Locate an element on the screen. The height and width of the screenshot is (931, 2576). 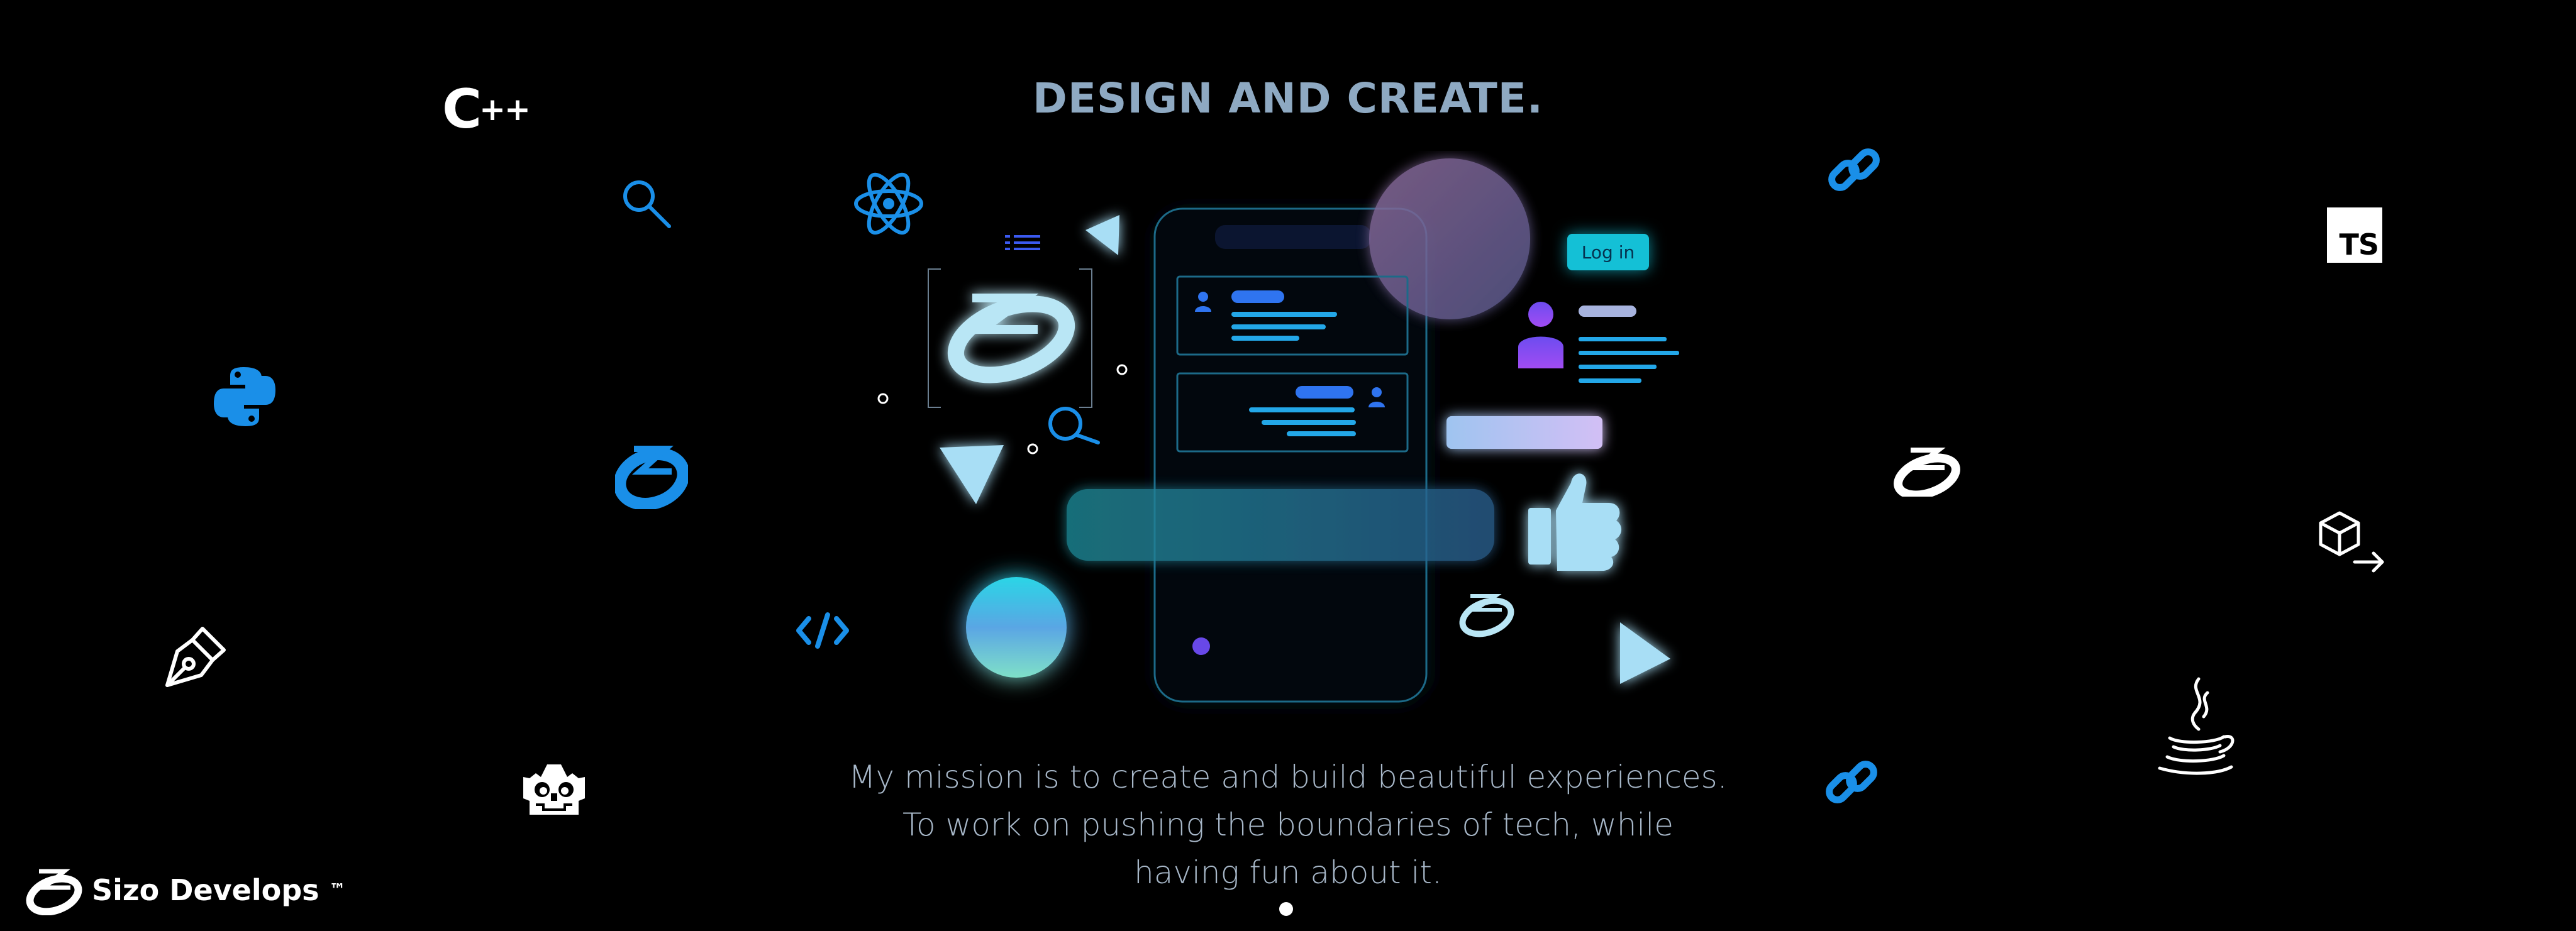
cpp-icon: C++ is located at coordinates (486, 109).